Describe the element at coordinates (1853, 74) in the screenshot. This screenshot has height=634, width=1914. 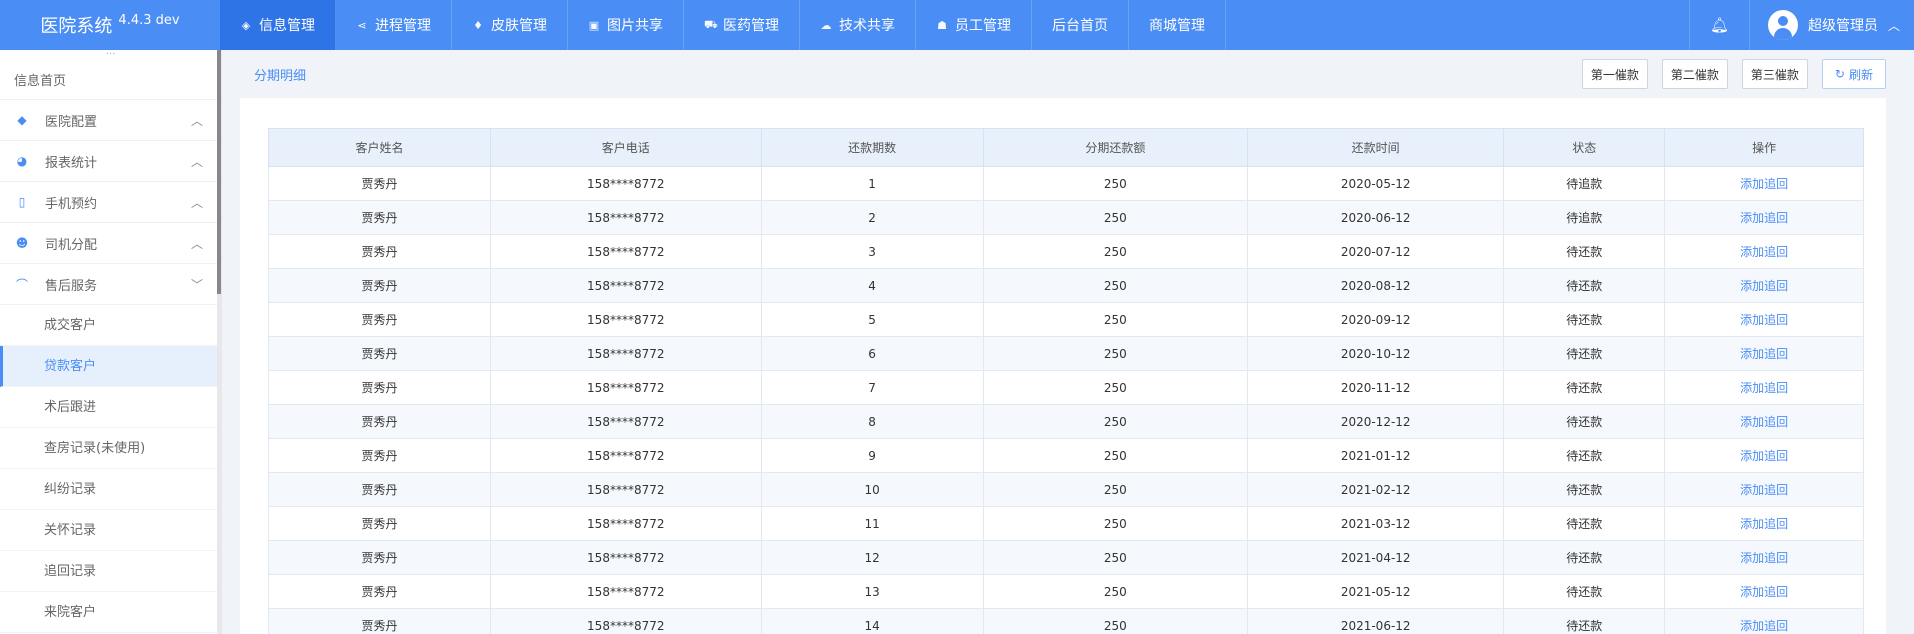
I see `refresh-button: ↻ 刷新` at that location.